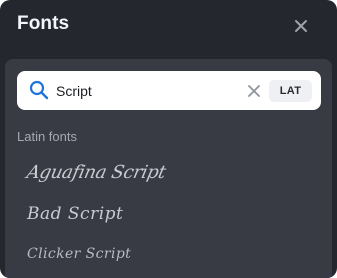 This screenshot has height=278, width=337. Describe the element at coordinates (146, 90) in the screenshot. I see `search-input` at that location.